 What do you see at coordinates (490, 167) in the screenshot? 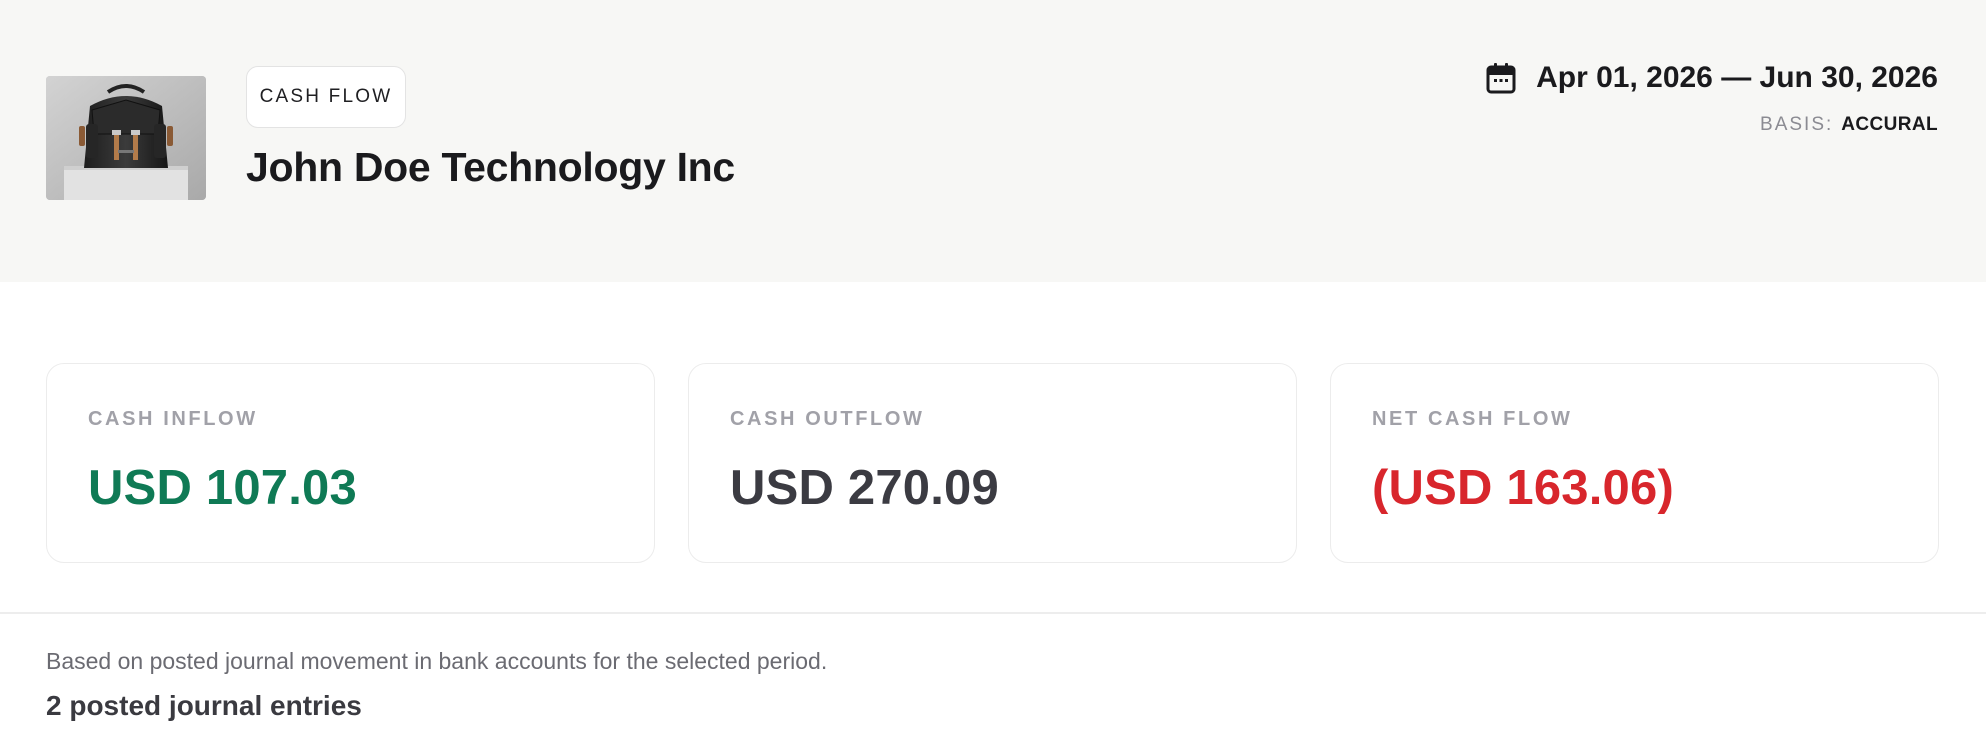
I see `company-name: John Doe Technology Inc` at bounding box center [490, 167].